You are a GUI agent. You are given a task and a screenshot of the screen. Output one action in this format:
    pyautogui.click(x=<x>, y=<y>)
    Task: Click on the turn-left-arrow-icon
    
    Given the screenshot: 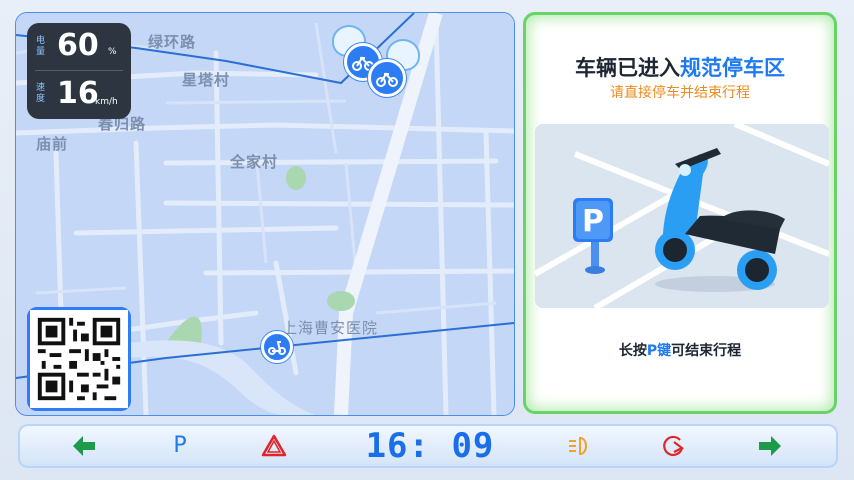 What is the action you would take?
    pyautogui.click(x=84, y=446)
    